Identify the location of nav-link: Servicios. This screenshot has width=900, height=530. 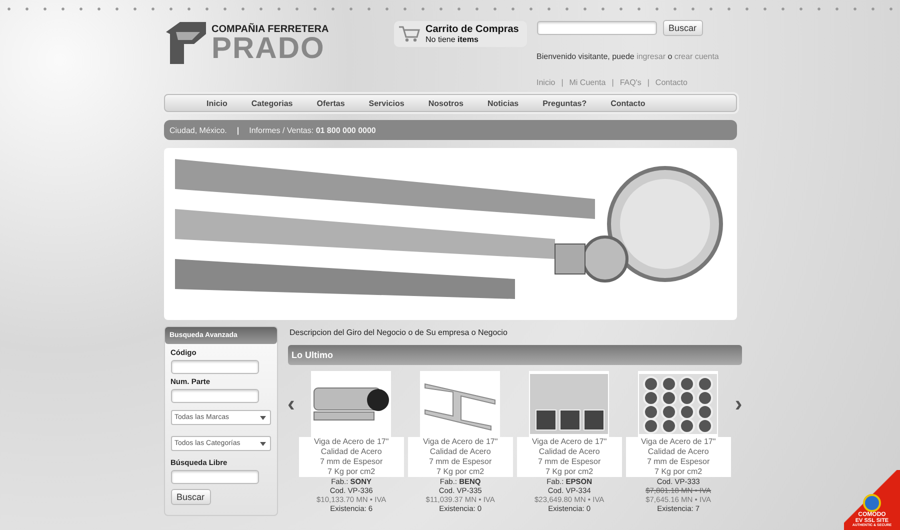
(386, 103).